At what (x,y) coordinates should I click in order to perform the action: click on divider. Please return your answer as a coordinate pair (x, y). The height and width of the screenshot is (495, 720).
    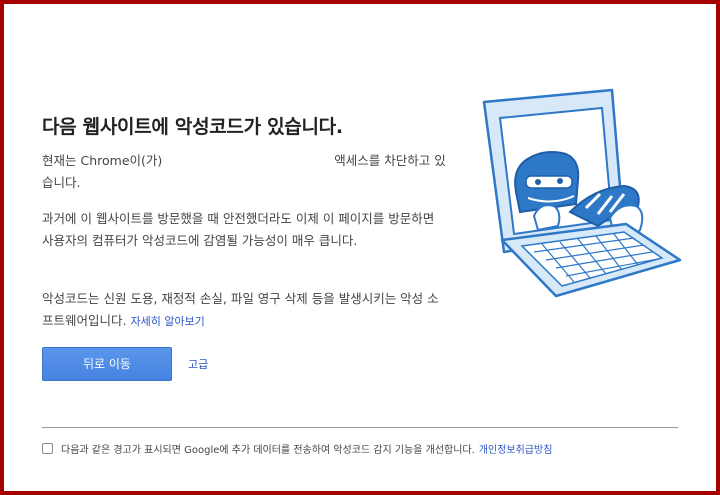
    Looking at the image, I should click on (360, 427).